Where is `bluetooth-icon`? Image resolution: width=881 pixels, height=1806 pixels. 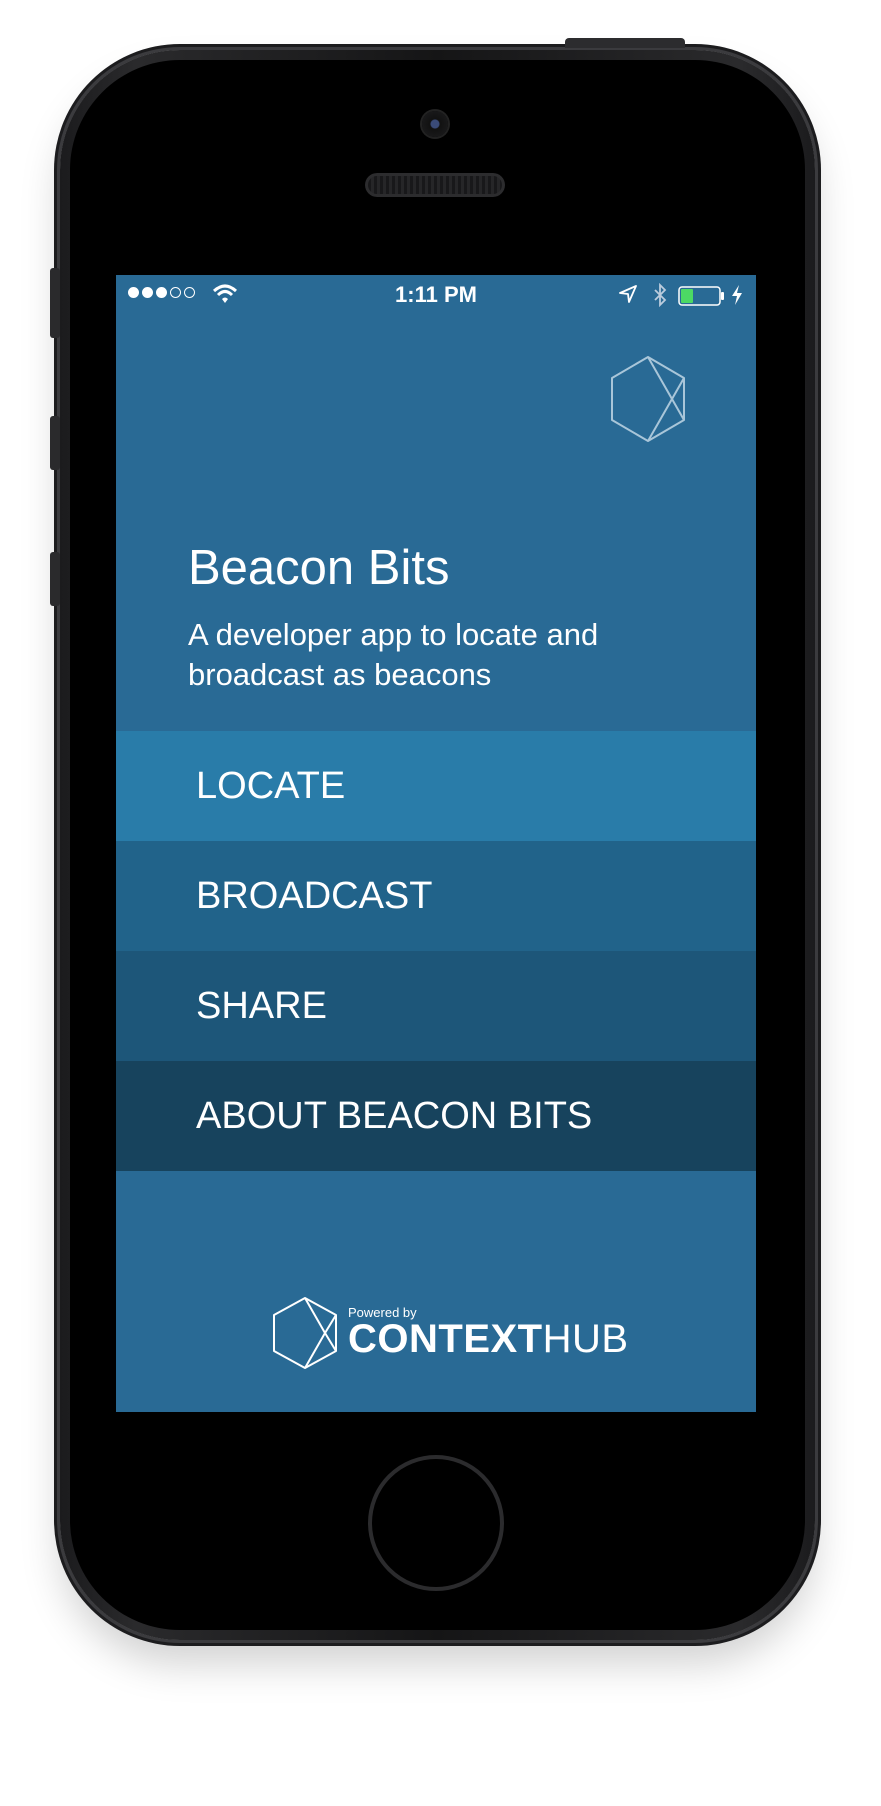 bluetooth-icon is located at coordinates (660, 295).